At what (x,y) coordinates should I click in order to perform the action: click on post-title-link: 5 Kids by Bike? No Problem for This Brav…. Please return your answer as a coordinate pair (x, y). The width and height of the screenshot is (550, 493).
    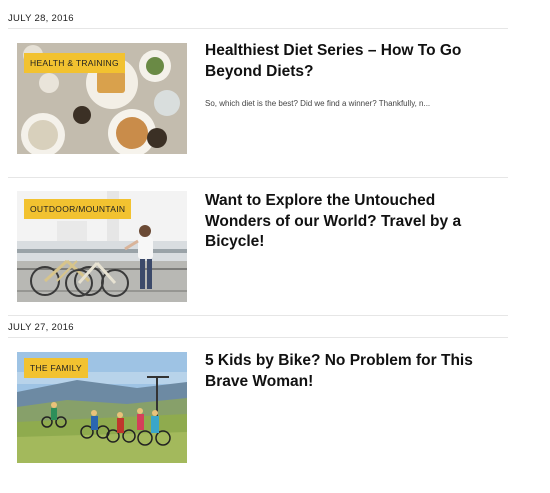
    Looking at the image, I should click on (345, 371).